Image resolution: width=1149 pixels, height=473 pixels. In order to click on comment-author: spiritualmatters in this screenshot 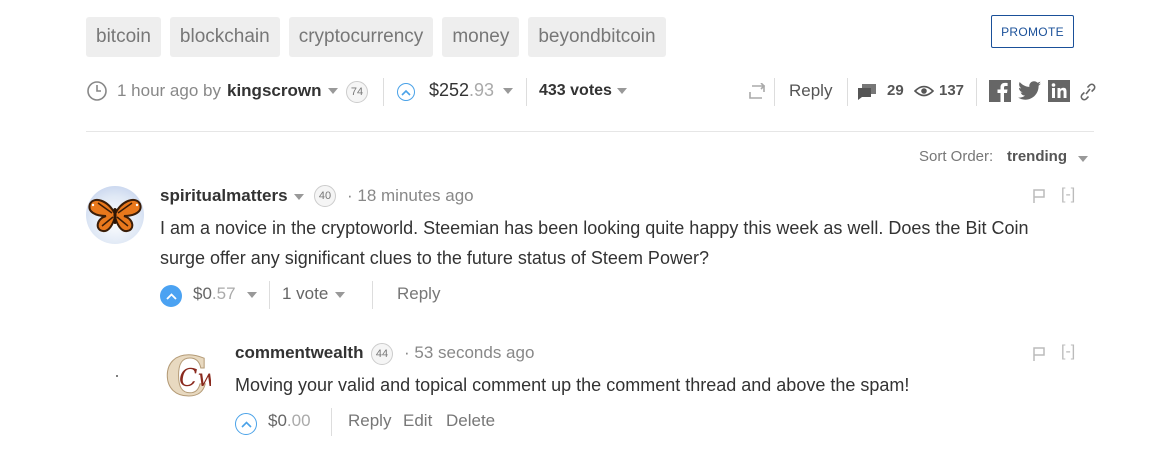, I will do `click(224, 196)`.